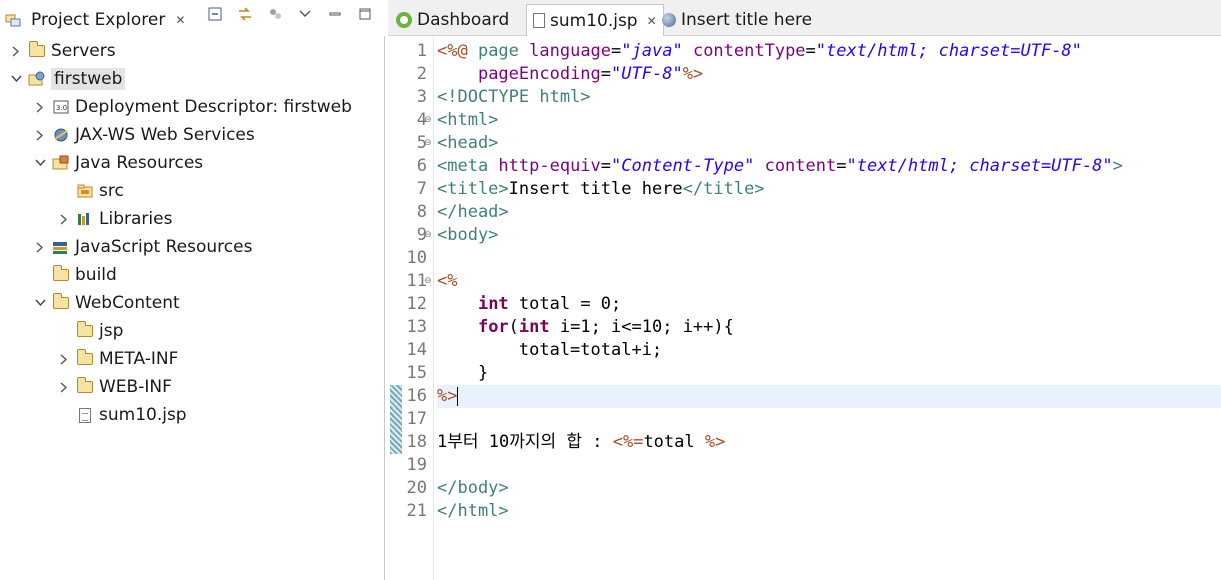  What do you see at coordinates (365, 14) in the screenshot?
I see `maximize-icon` at bounding box center [365, 14].